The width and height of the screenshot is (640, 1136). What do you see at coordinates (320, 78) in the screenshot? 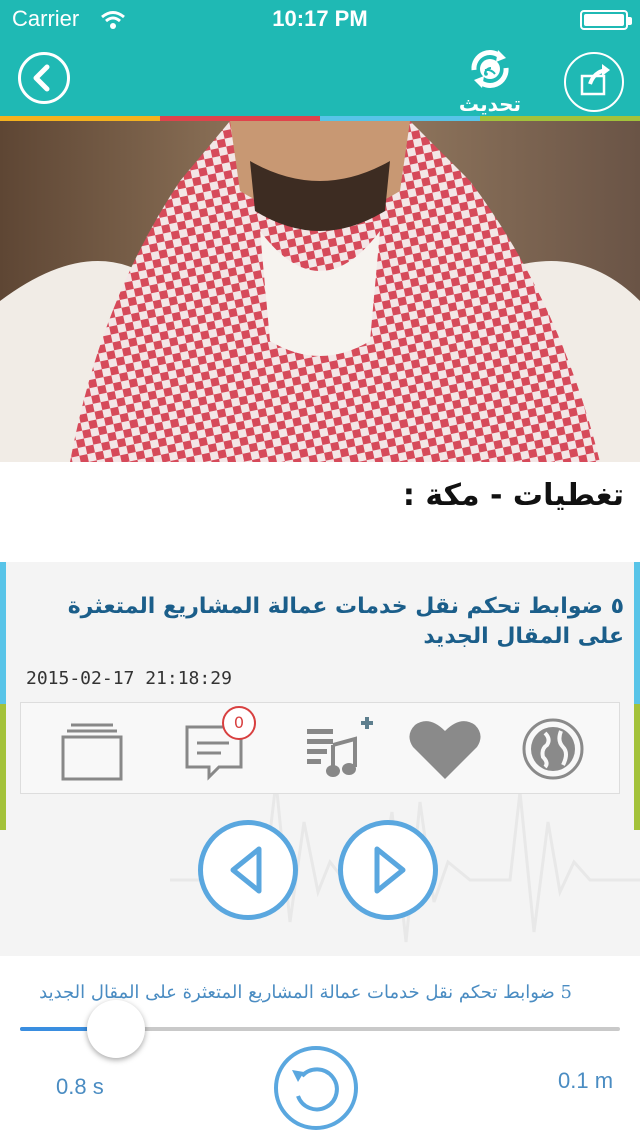
I see `nav-bar` at bounding box center [320, 78].